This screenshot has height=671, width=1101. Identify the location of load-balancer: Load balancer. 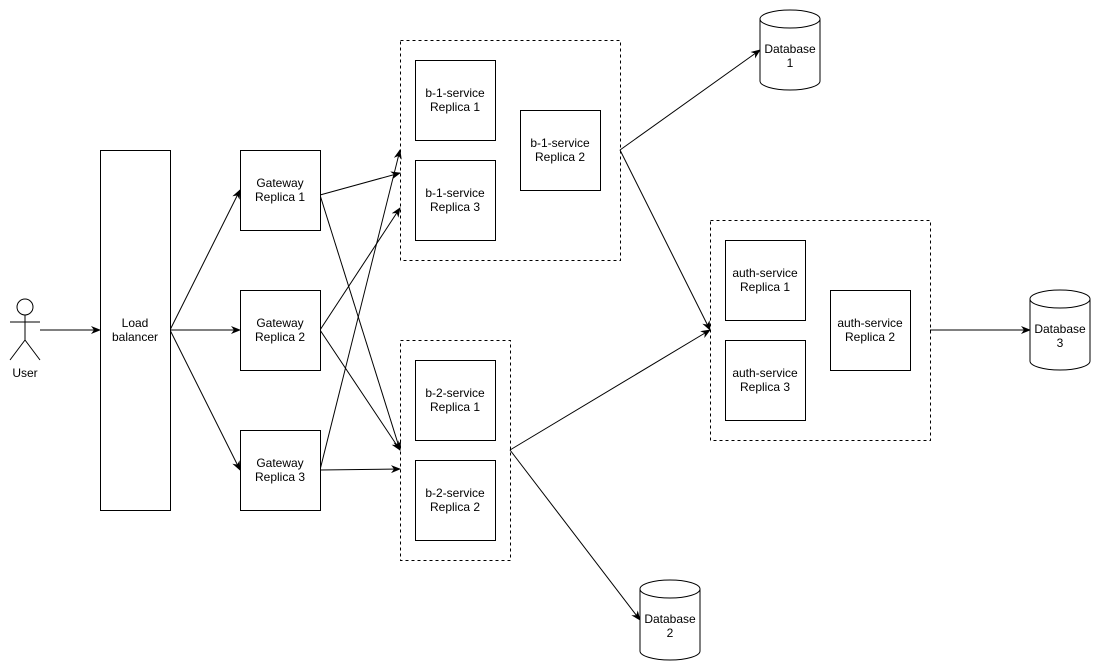
(135, 330).